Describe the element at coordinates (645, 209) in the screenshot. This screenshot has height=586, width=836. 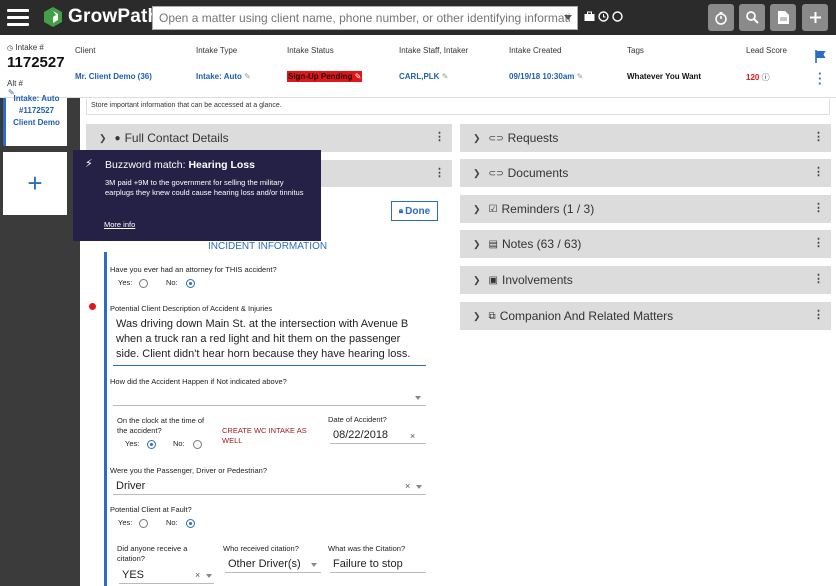
I see `panel-reminders: ❯ ☑ Reminders (1 / 3) ⋮` at that location.